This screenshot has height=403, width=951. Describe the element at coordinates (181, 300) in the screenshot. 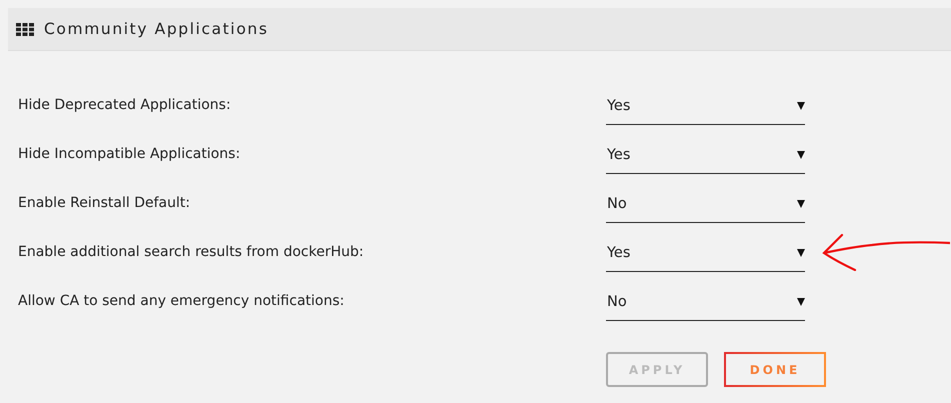

I see `setting-label: Allow CA to send any emergency notifications:` at that location.